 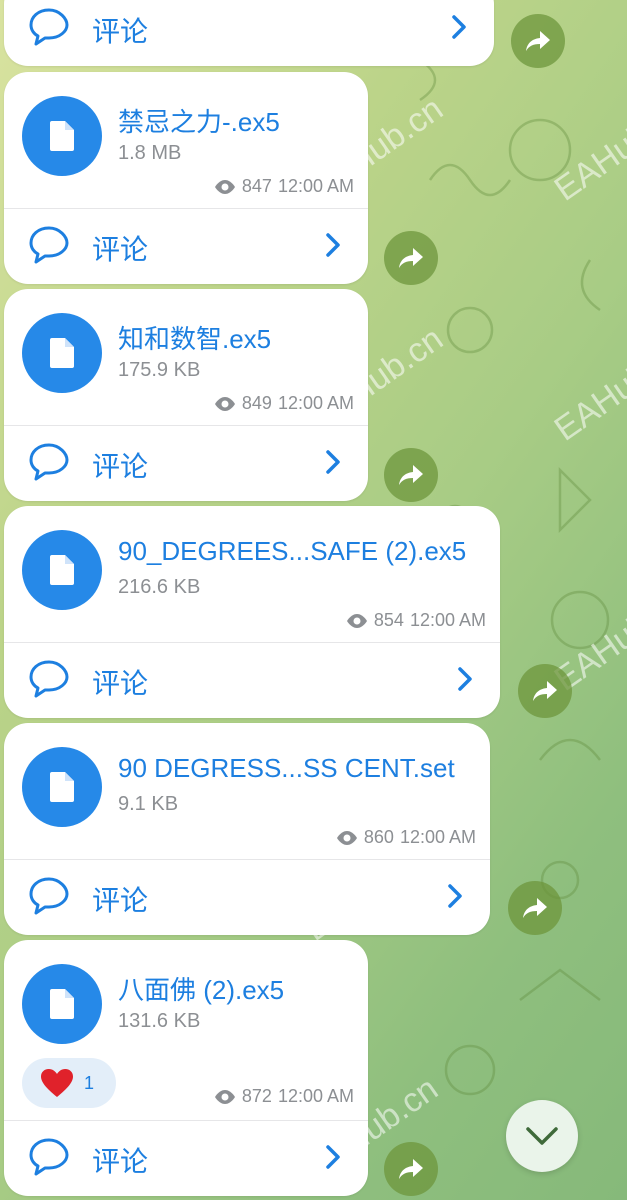 I want to click on file-size: 216.6 KB, so click(x=159, y=587).